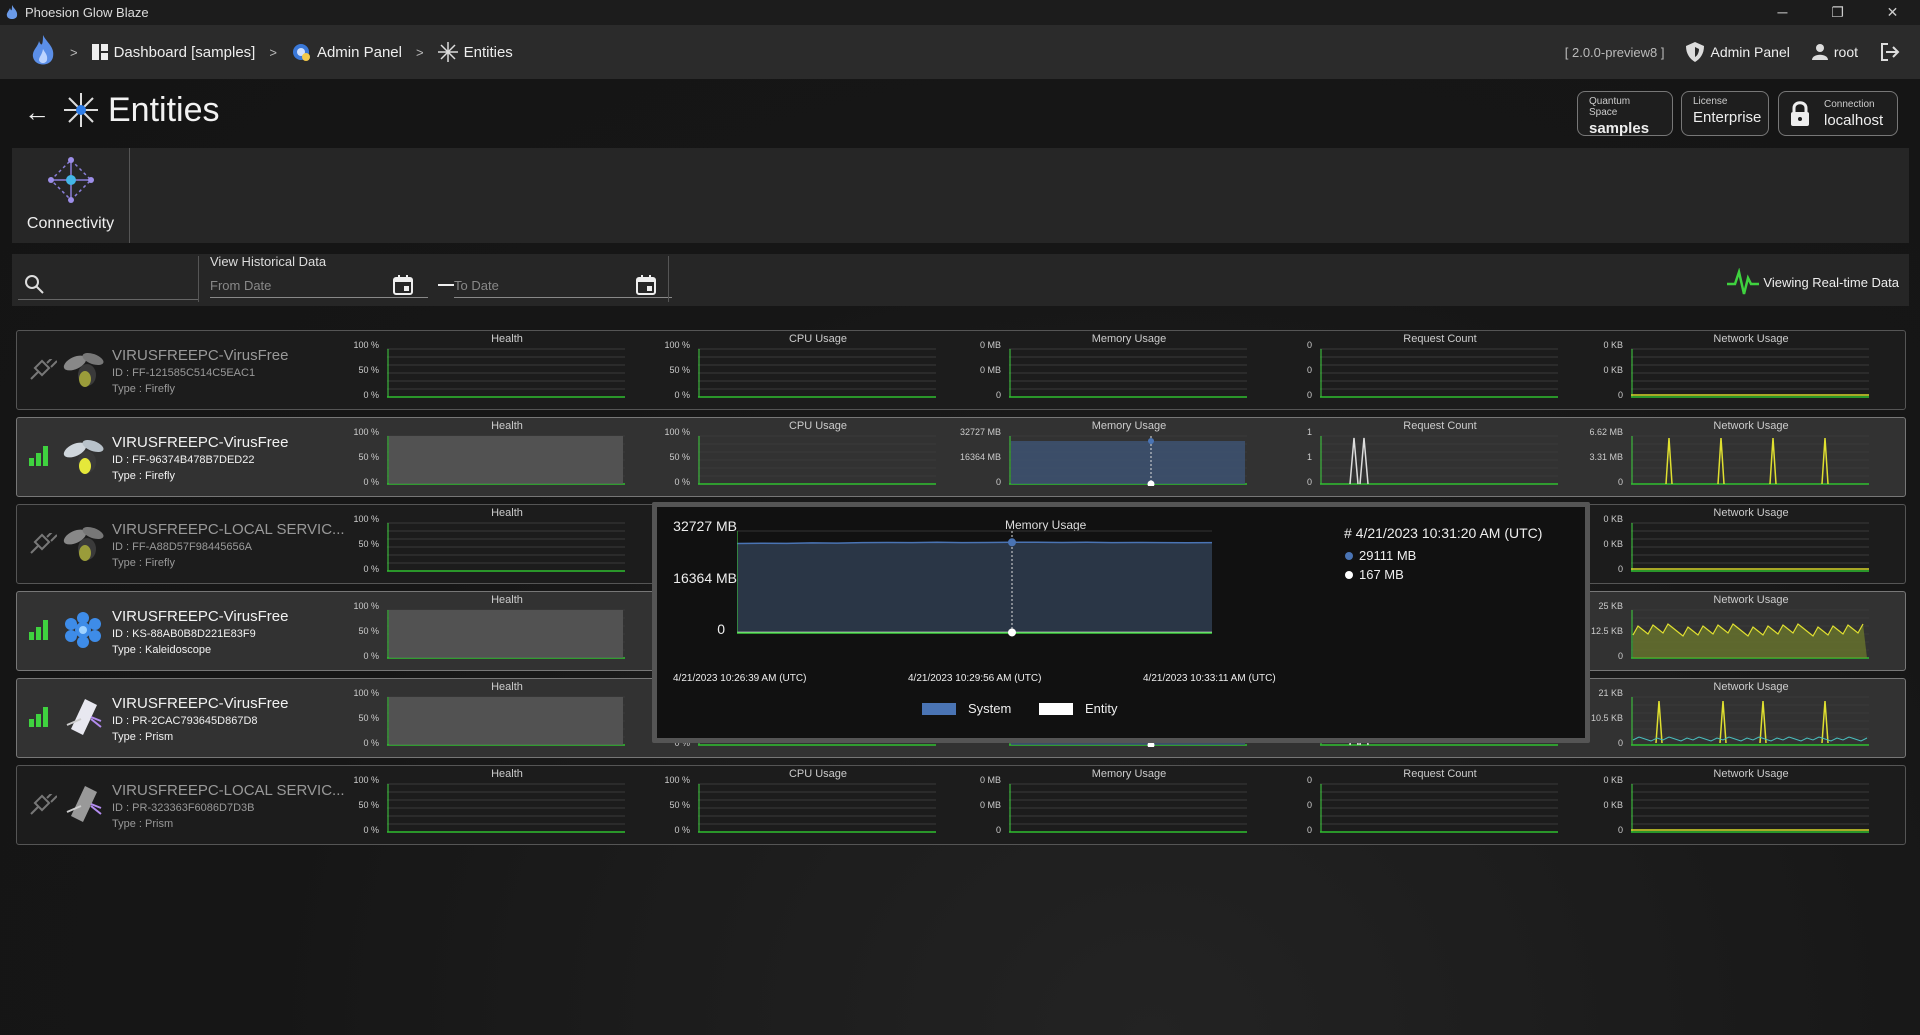 Image resolution: width=1920 pixels, height=1035 pixels. I want to click on entity-dot-icon, so click(1349, 574).